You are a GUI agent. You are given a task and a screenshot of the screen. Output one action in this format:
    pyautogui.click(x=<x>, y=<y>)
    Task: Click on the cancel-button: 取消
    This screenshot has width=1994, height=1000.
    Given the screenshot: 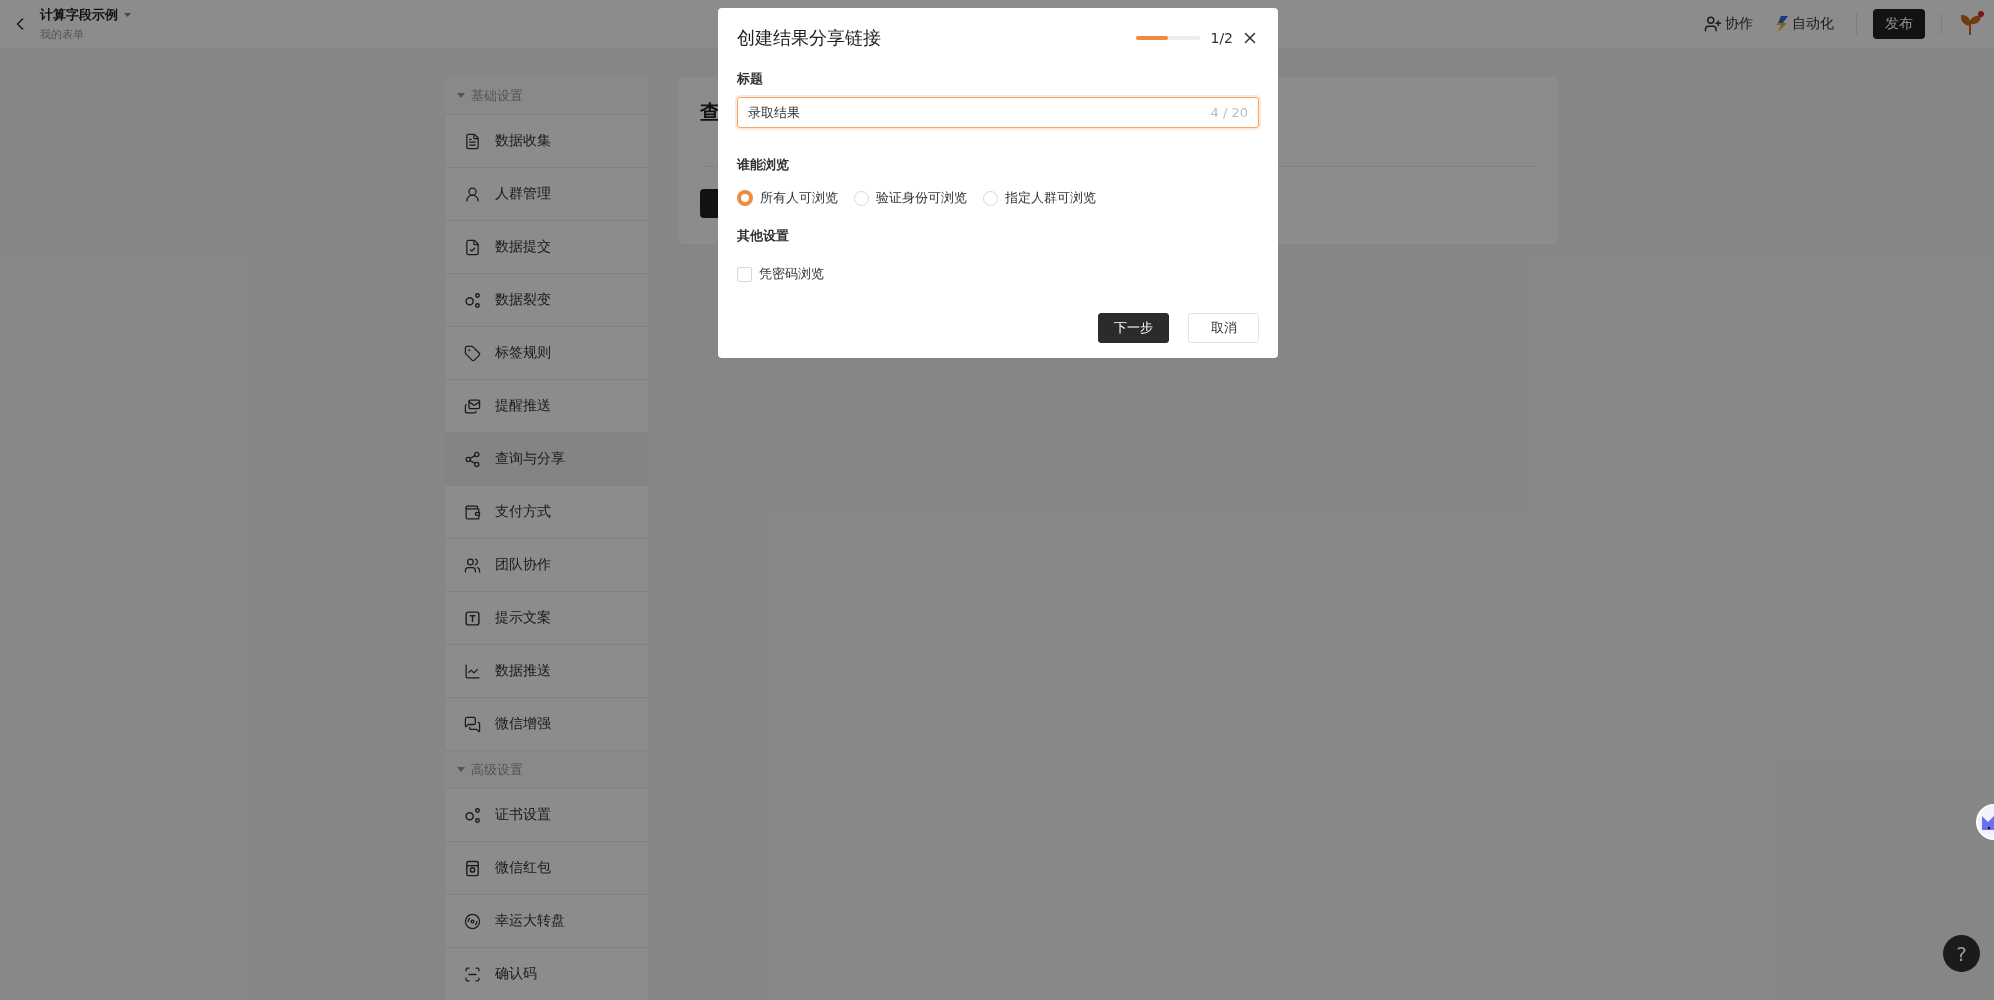 What is the action you would take?
    pyautogui.click(x=1223, y=328)
    